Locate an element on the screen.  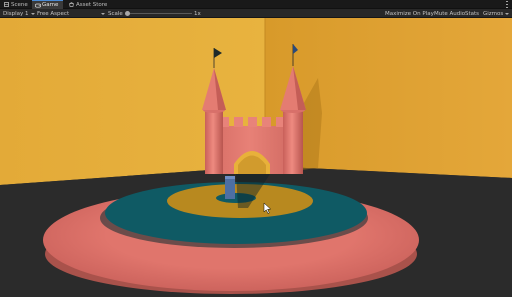
scale-slider-track is located at coordinates (159, 14).